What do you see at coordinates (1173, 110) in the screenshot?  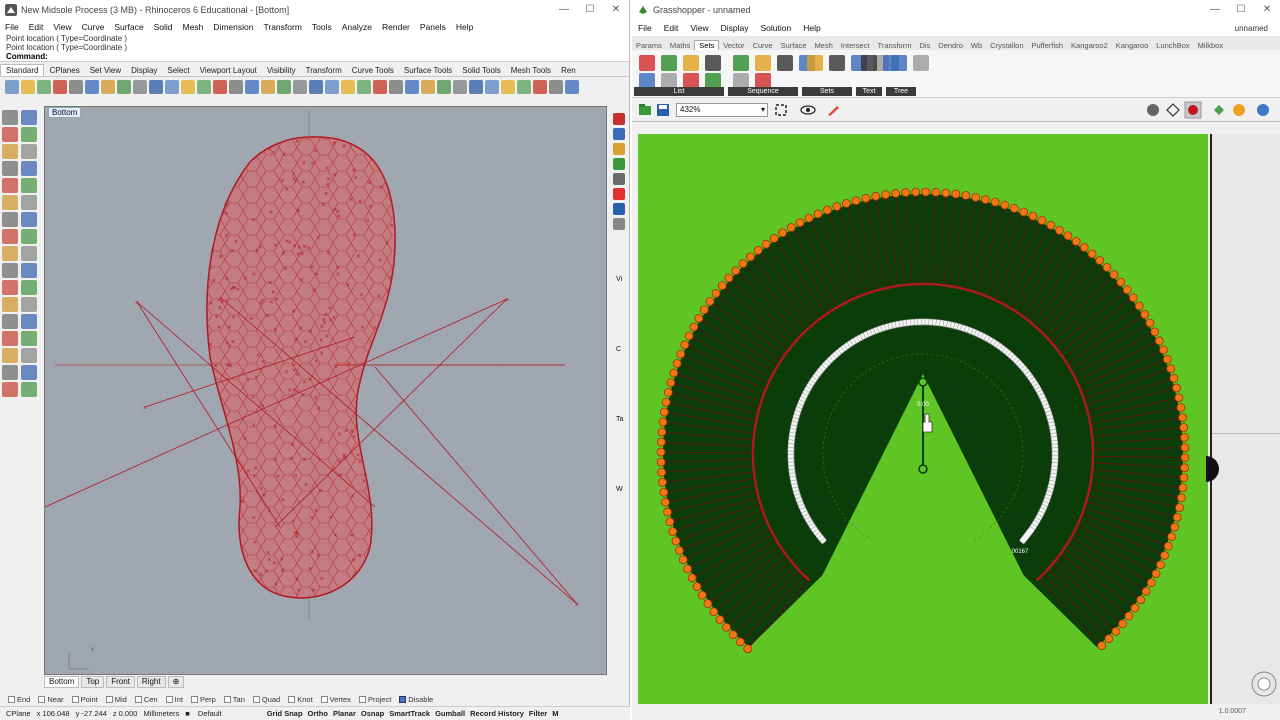 I see `preview-shaded-icon` at bounding box center [1173, 110].